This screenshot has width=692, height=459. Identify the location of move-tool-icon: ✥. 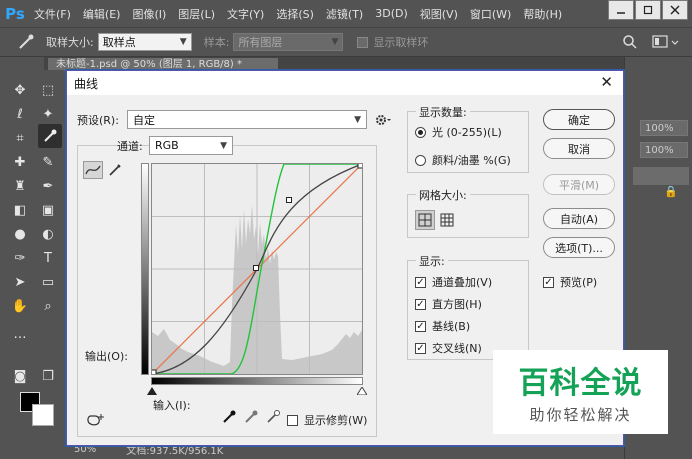
(20, 90).